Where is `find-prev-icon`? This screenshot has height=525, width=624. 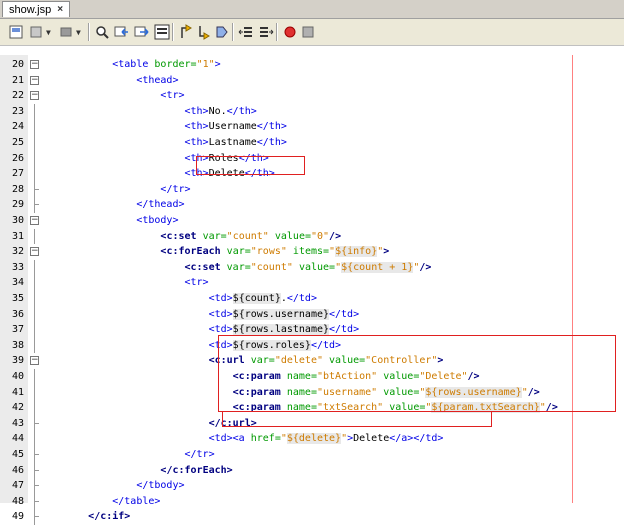 find-prev-icon is located at coordinates (122, 32).